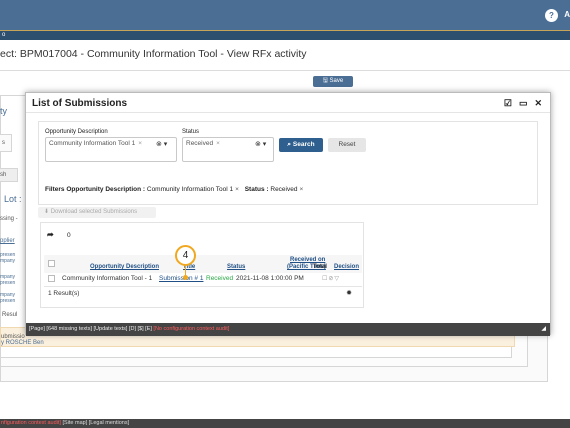  I want to click on row-checkbox, so click(51, 278).